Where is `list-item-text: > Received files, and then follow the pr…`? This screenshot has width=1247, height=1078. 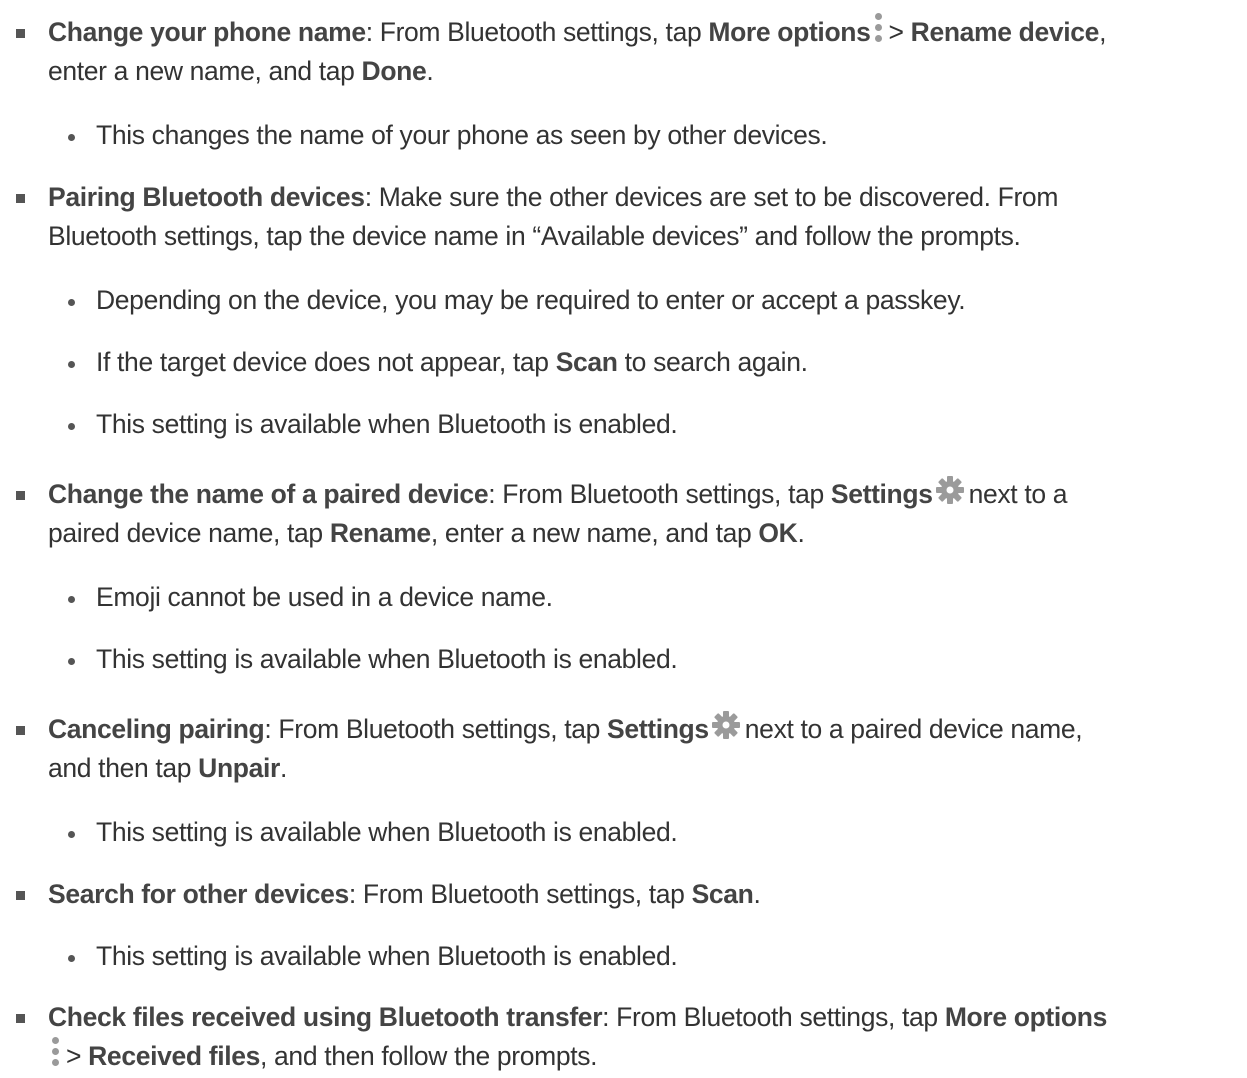
list-item-text: > Received files, and then follow the pr… is located at coordinates (323, 1056).